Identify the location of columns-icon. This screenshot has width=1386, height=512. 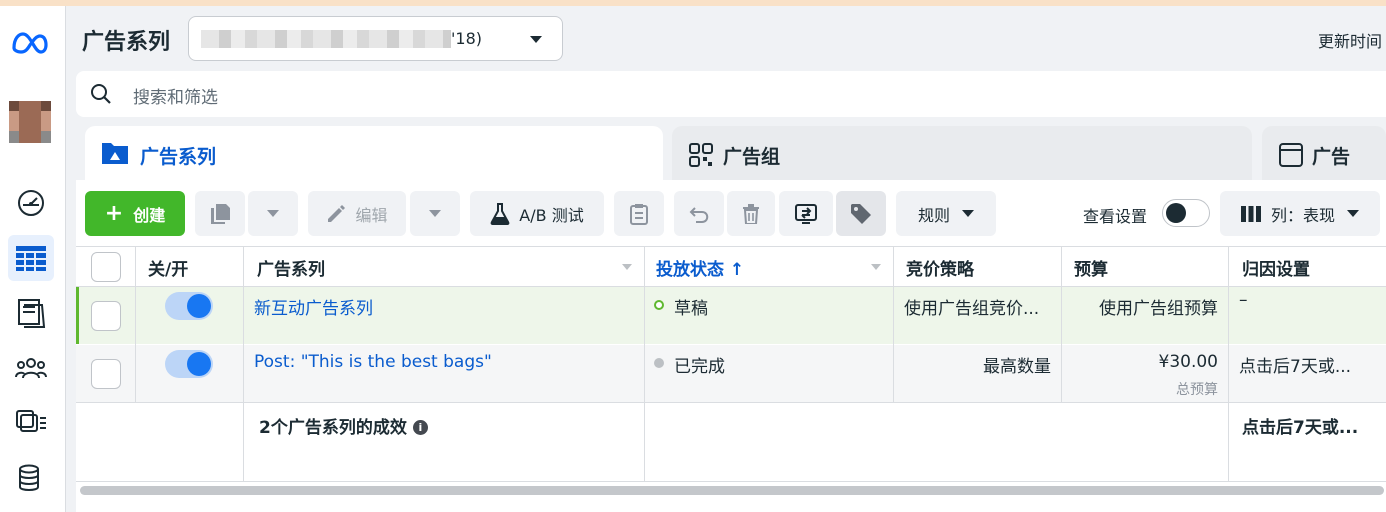
(1250, 213).